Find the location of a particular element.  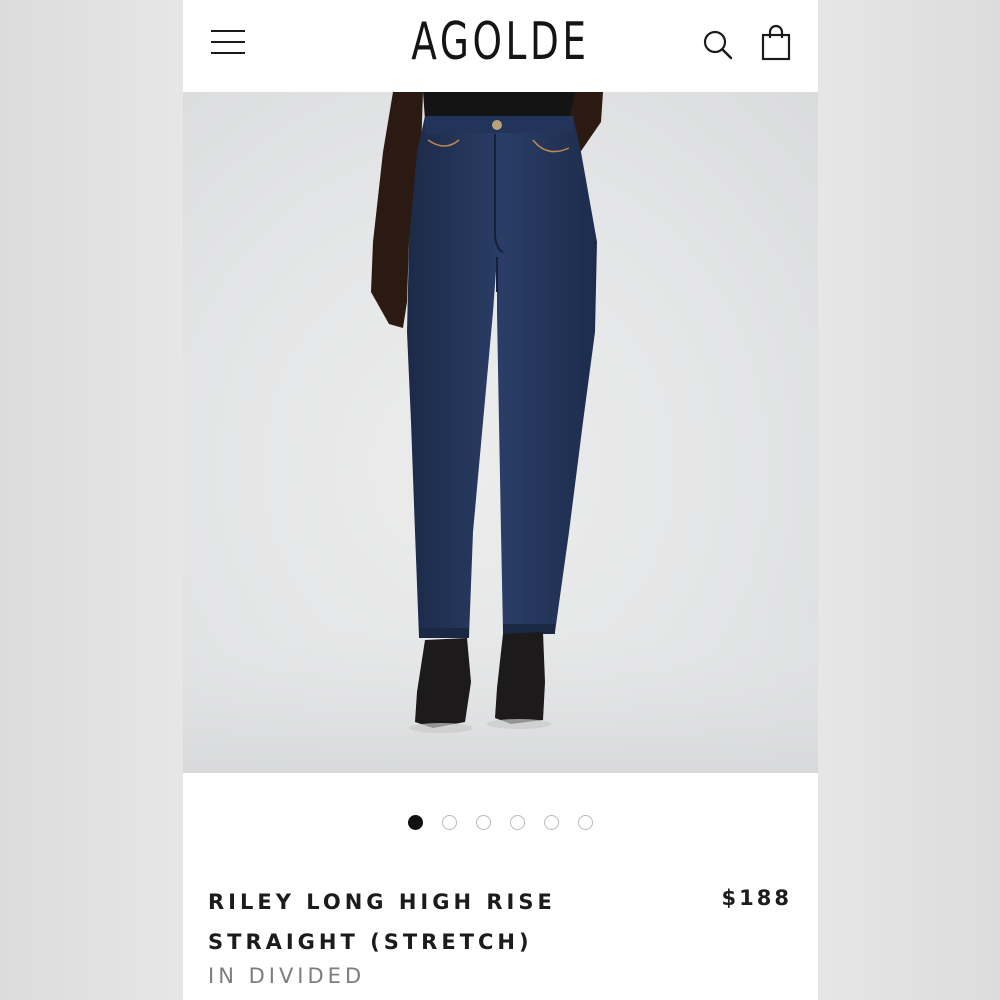

menu-button is located at coordinates (228, 43).